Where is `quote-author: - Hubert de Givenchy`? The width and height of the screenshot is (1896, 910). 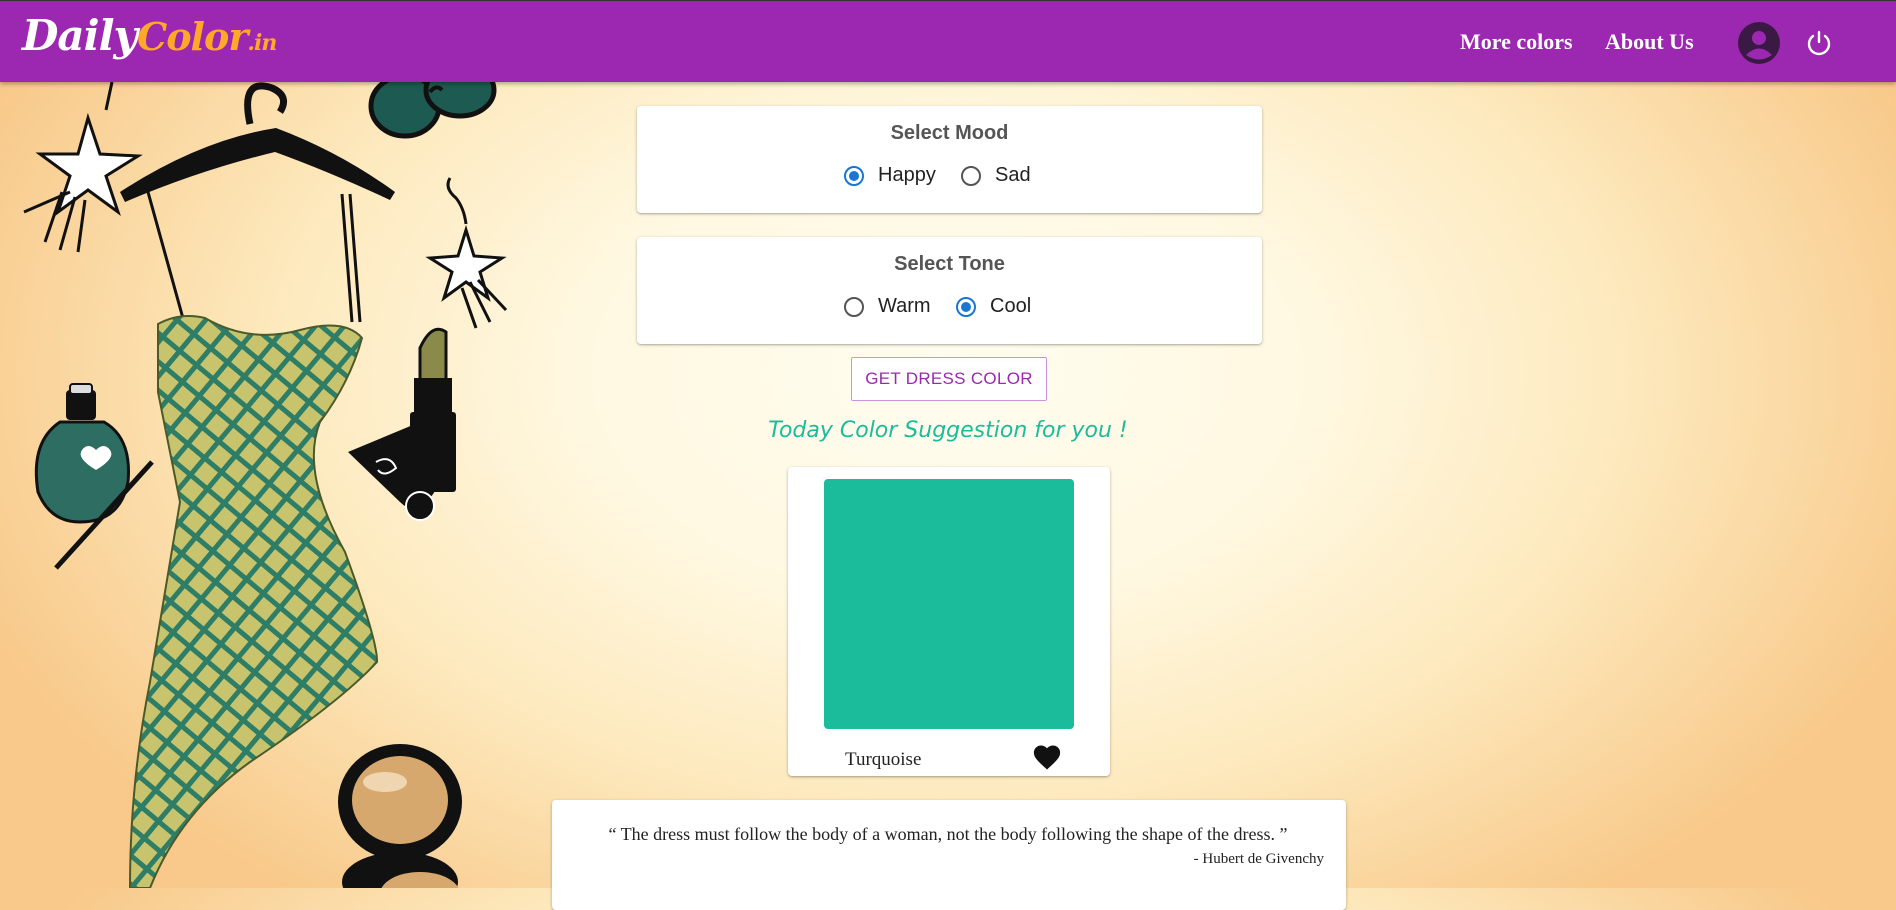
quote-author: - Hubert de Givenchy is located at coordinates (1258, 859).